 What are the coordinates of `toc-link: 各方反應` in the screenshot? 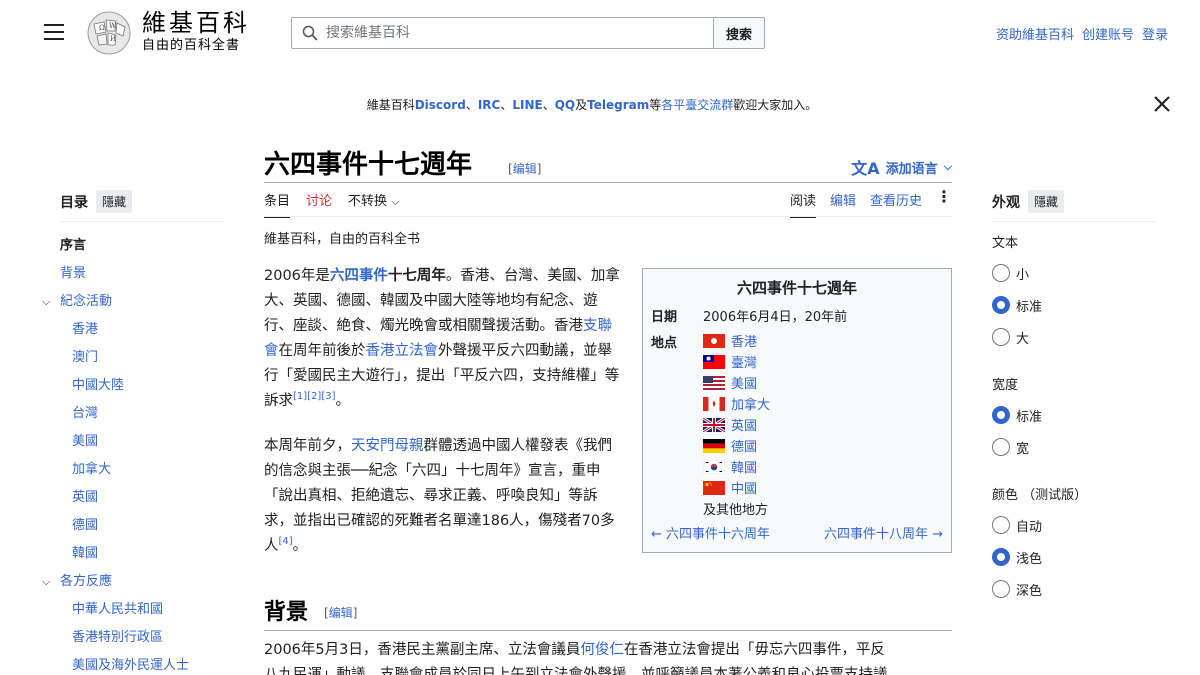 It's located at (86, 581).